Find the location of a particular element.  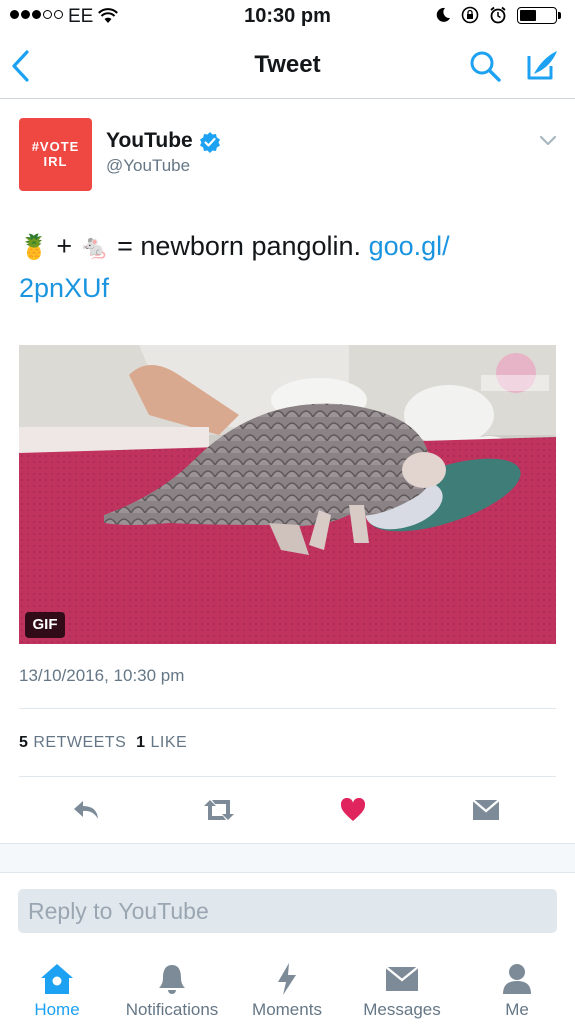

tab-label-moments: Moments is located at coordinates (287, 1009).